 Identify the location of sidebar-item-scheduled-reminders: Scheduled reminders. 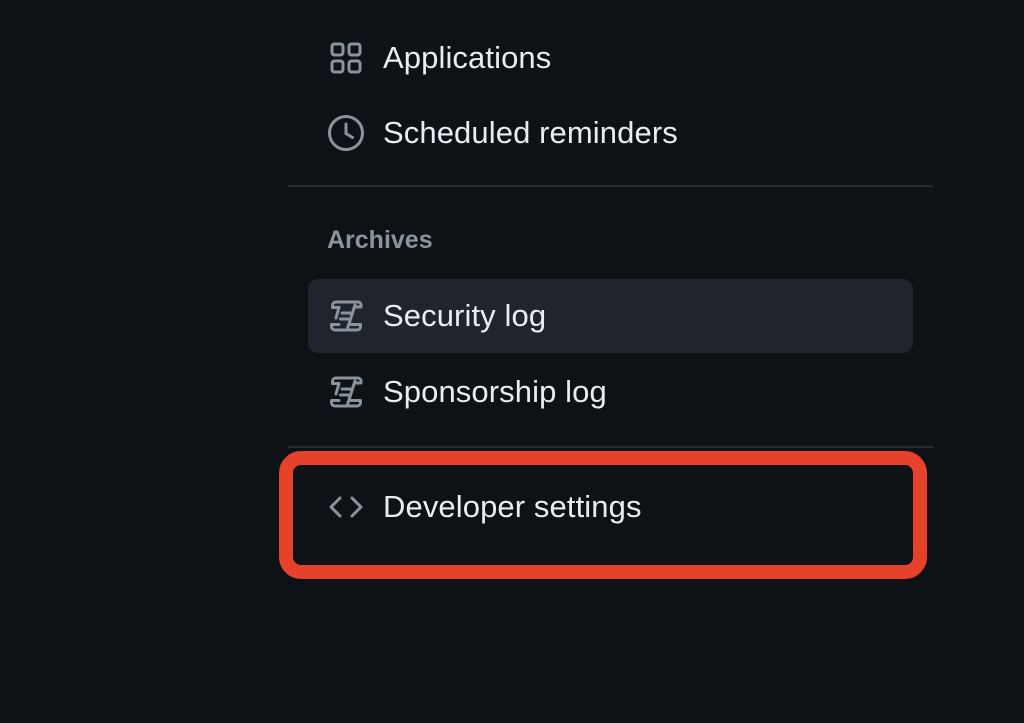
(610, 133).